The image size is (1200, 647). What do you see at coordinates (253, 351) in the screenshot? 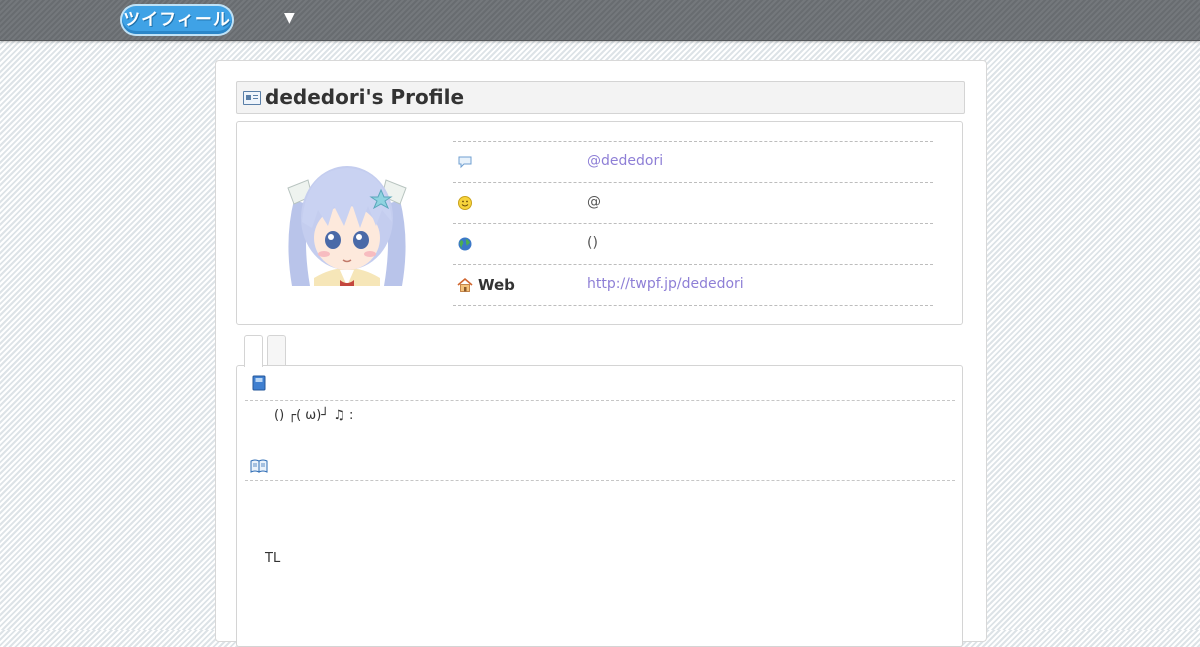
I see `tab-first` at bounding box center [253, 351].